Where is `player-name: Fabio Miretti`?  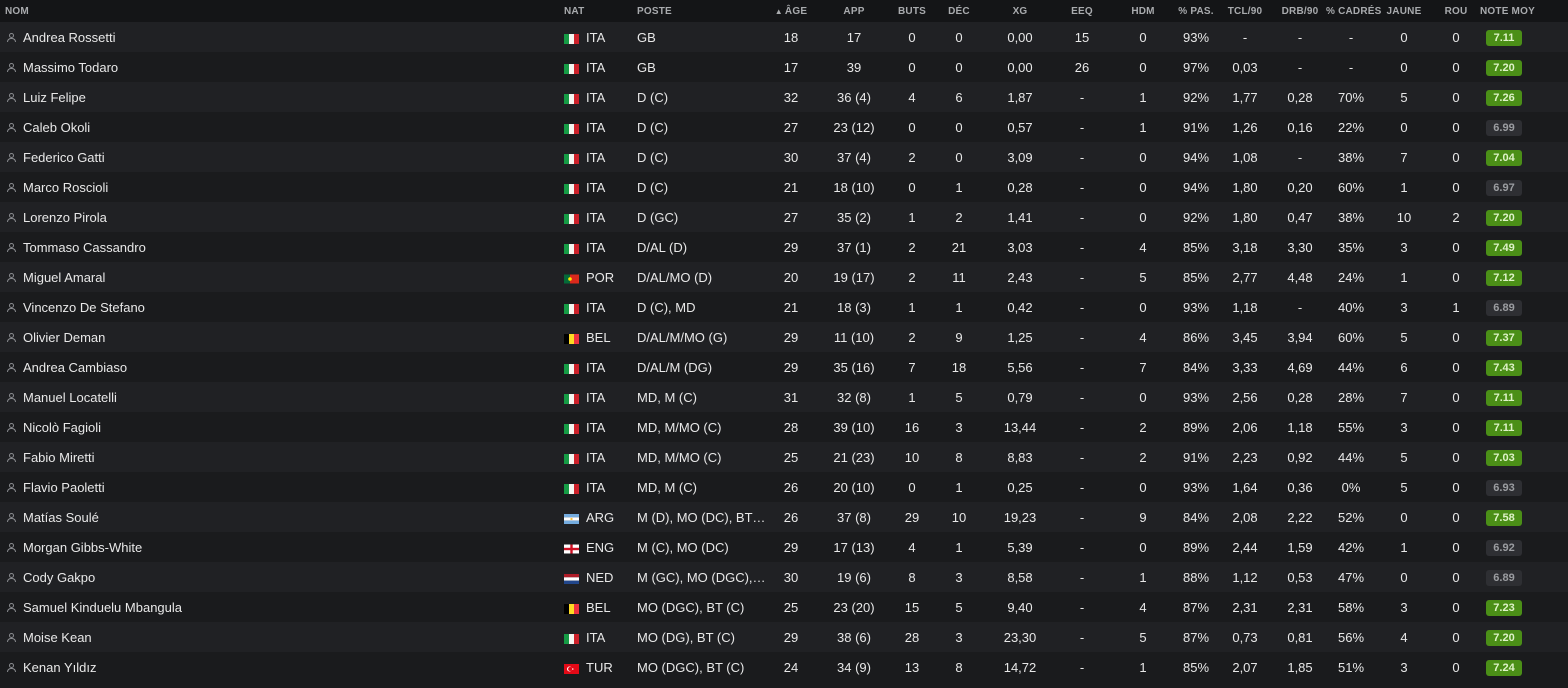 player-name: Fabio Miretti is located at coordinates (59, 457).